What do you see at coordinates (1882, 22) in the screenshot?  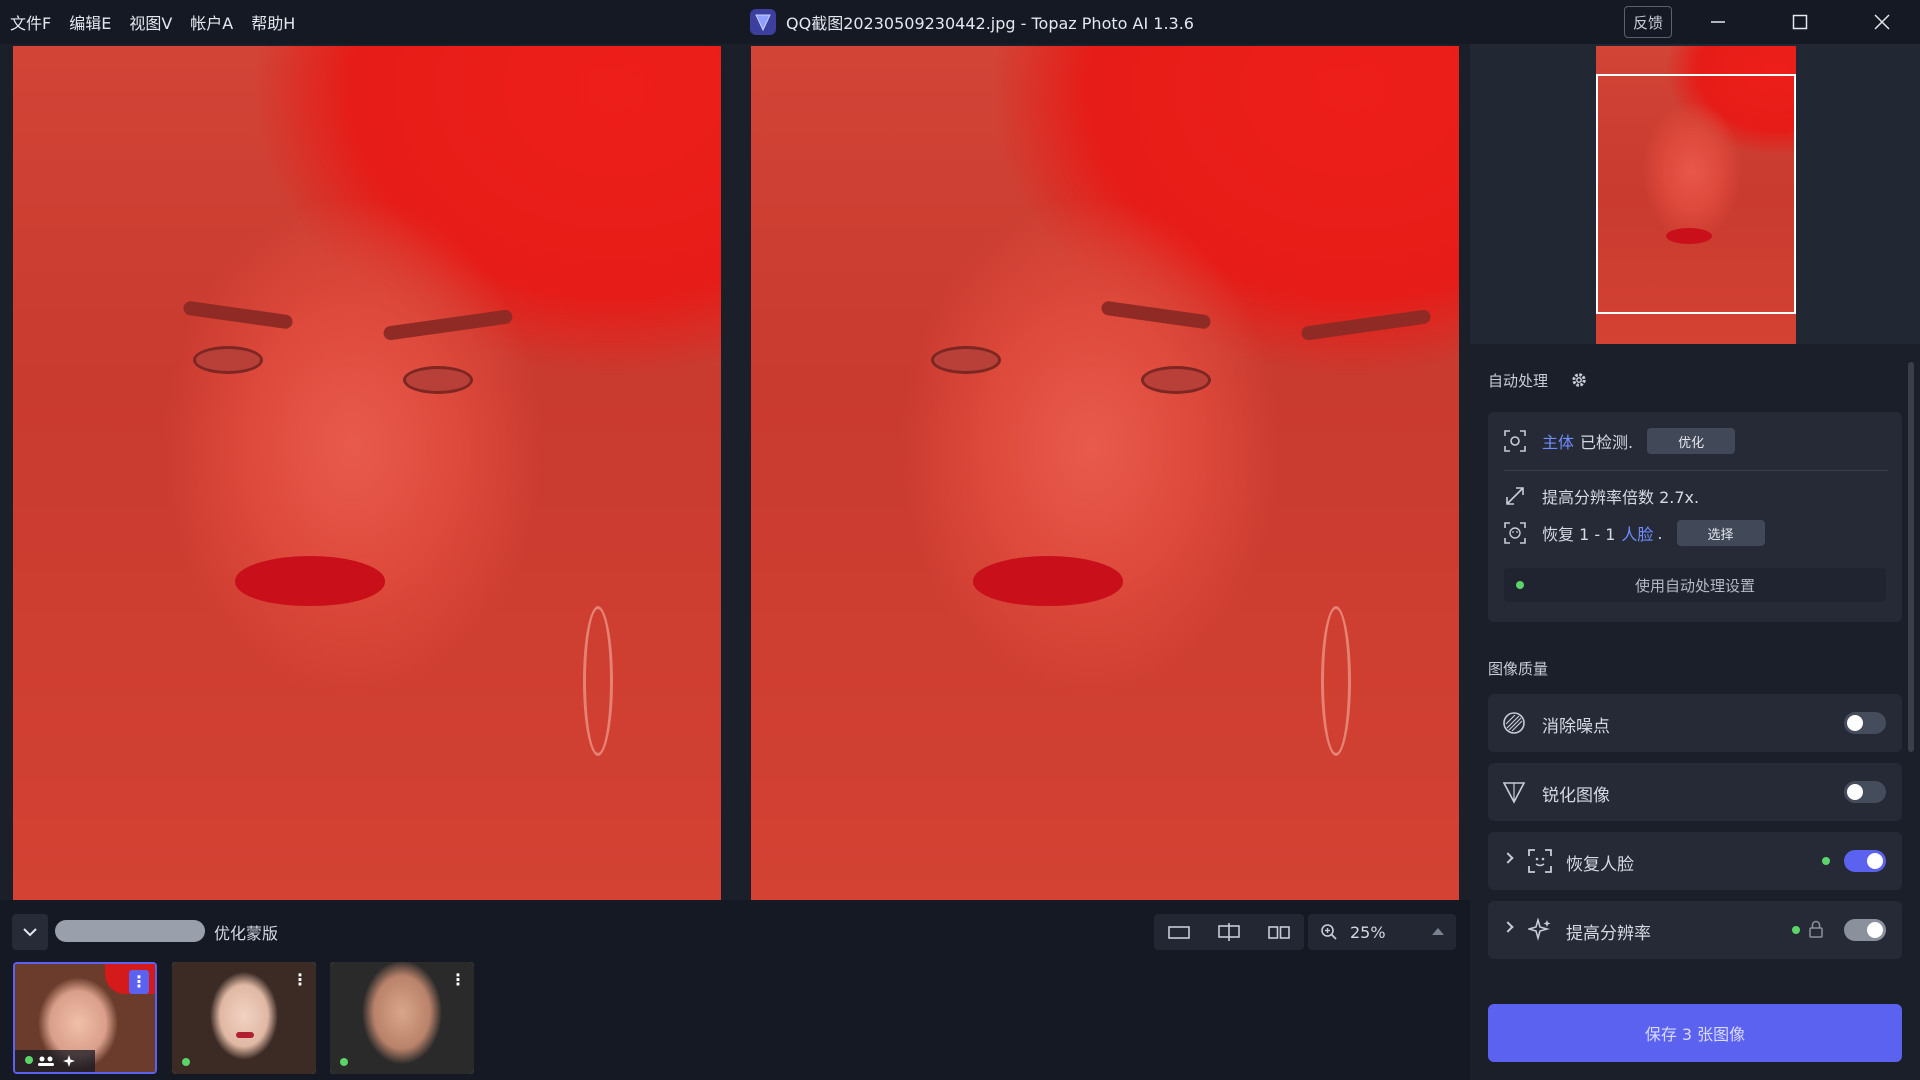 I see `close-button` at bounding box center [1882, 22].